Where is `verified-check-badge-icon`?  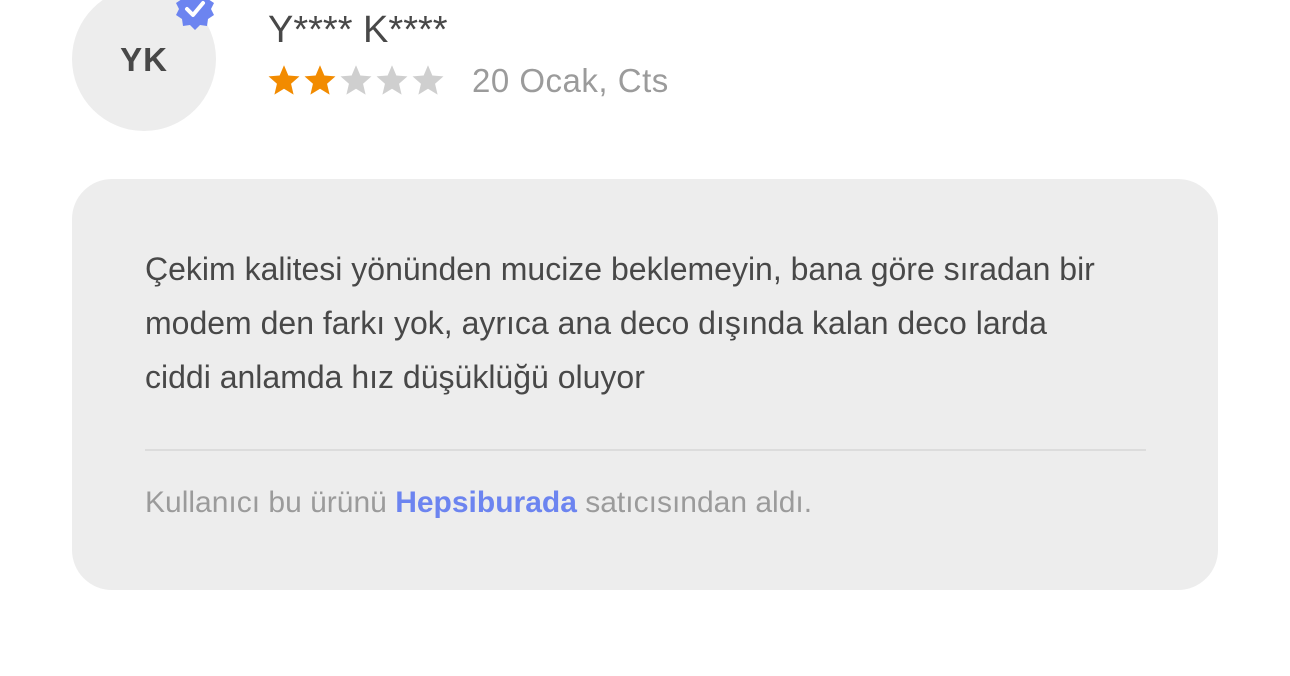 verified-check-badge-icon is located at coordinates (195, 15).